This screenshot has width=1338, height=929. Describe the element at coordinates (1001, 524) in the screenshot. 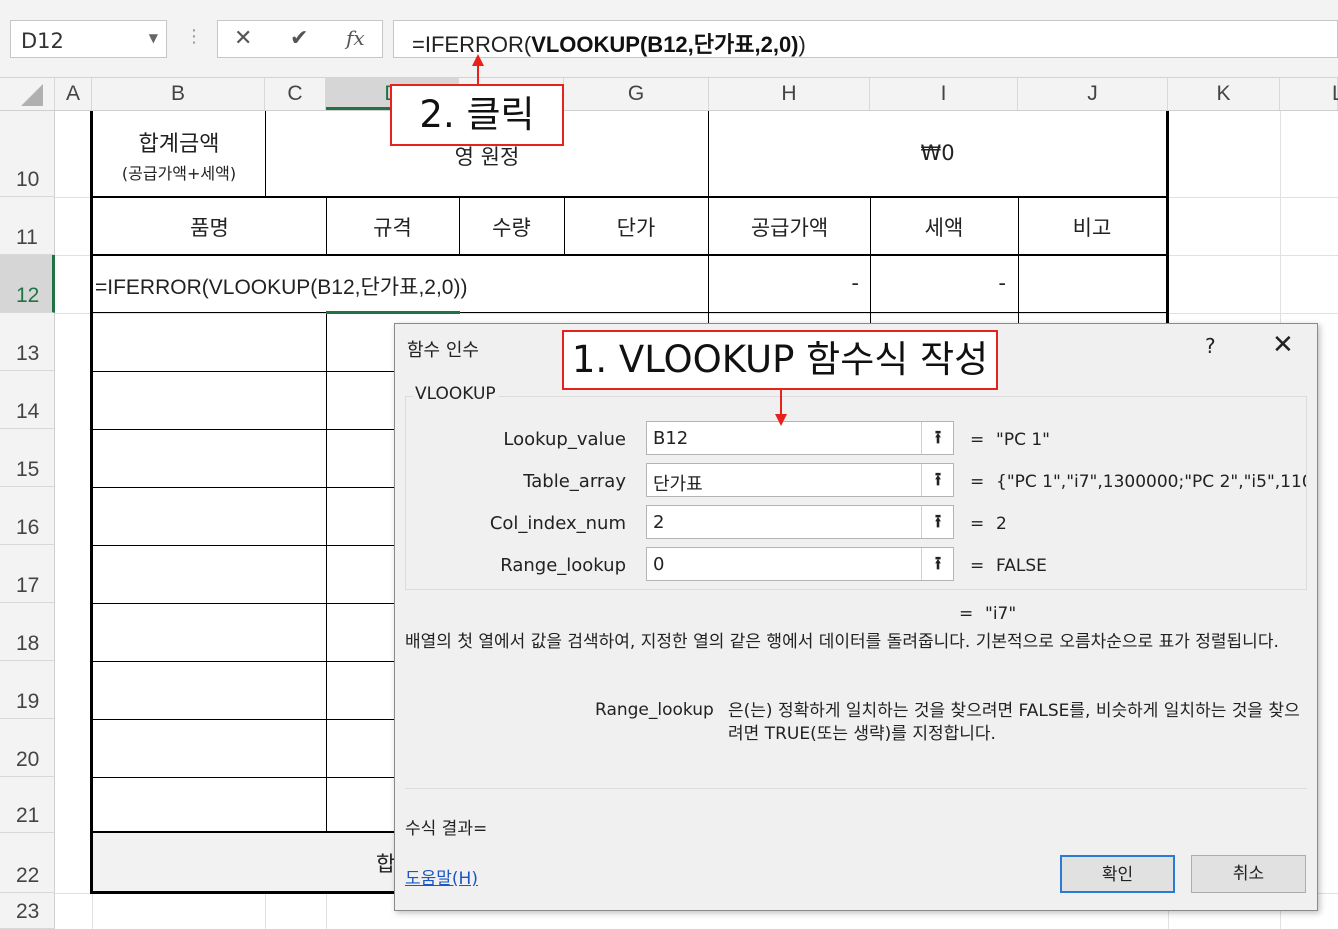

I see `col-index-num-result: 2` at that location.